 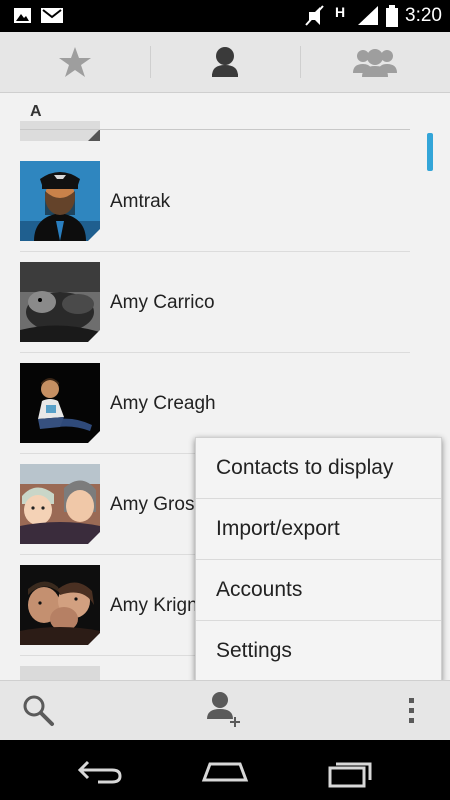 What do you see at coordinates (351, 771) in the screenshot?
I see `recents-icon` at bounding box center [351, 771].